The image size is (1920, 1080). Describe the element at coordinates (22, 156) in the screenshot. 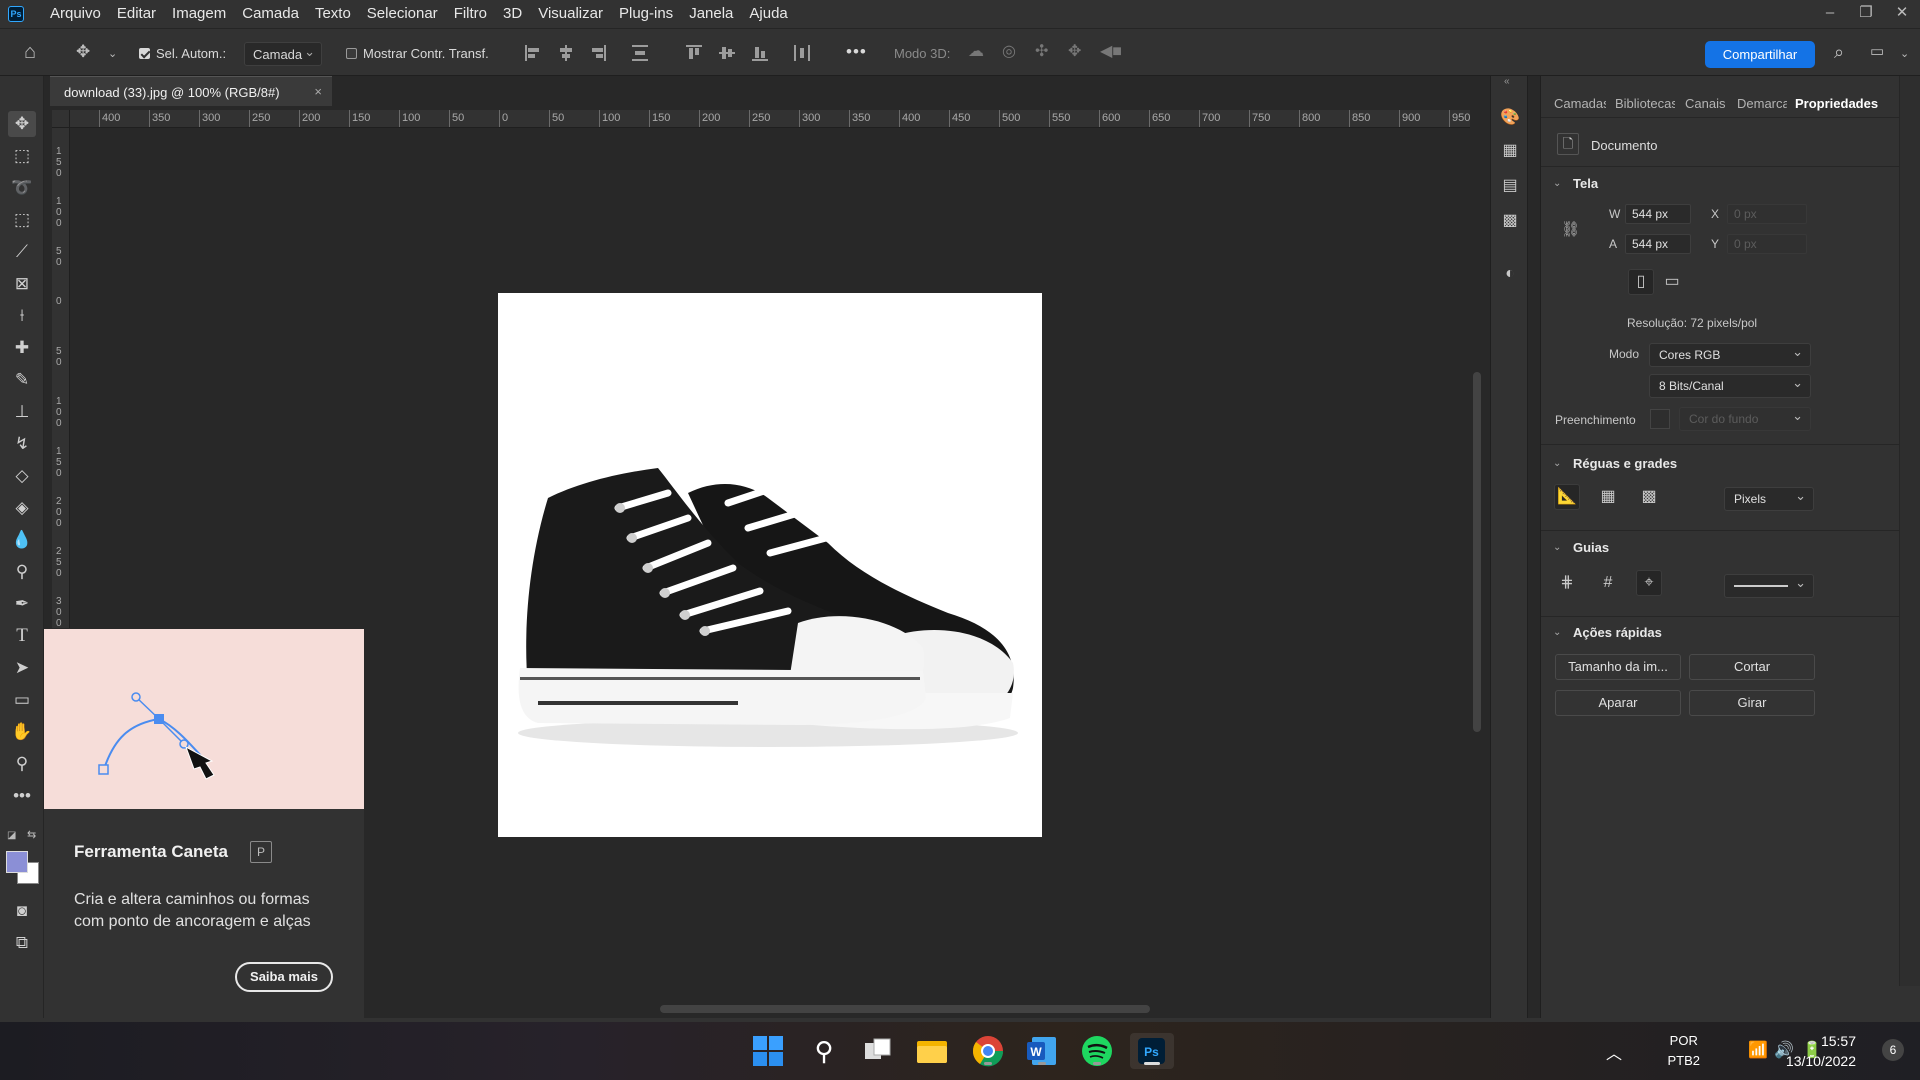

I see `marquee-tool-icon: ⬚` at that location.